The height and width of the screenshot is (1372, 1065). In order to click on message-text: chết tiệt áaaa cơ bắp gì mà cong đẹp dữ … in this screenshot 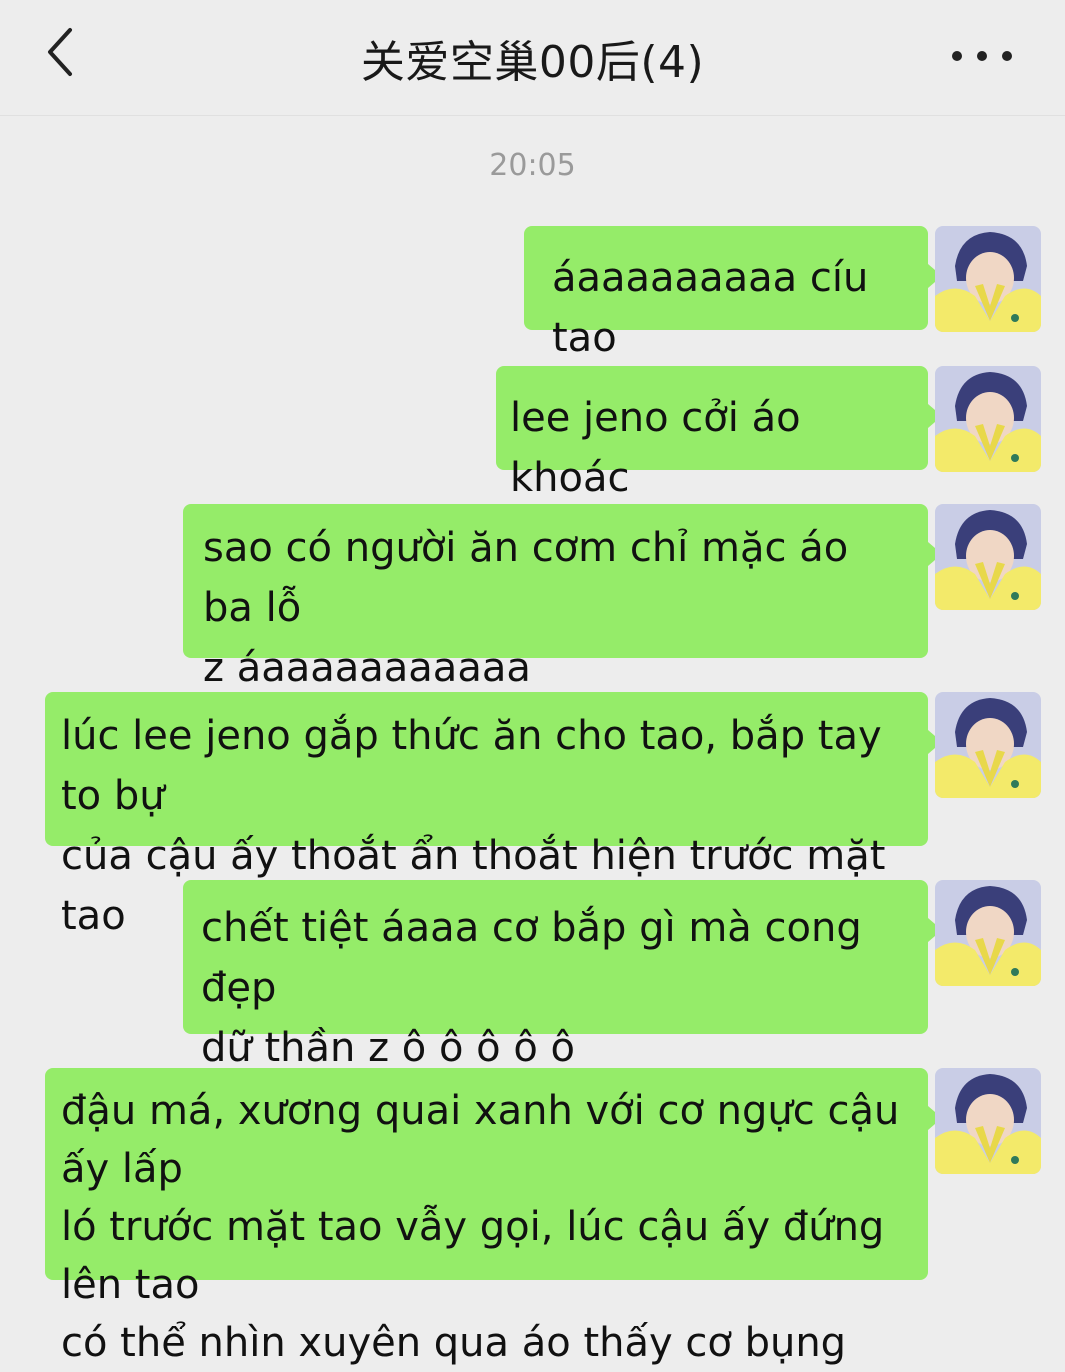, I will do `click(531, 988)`.